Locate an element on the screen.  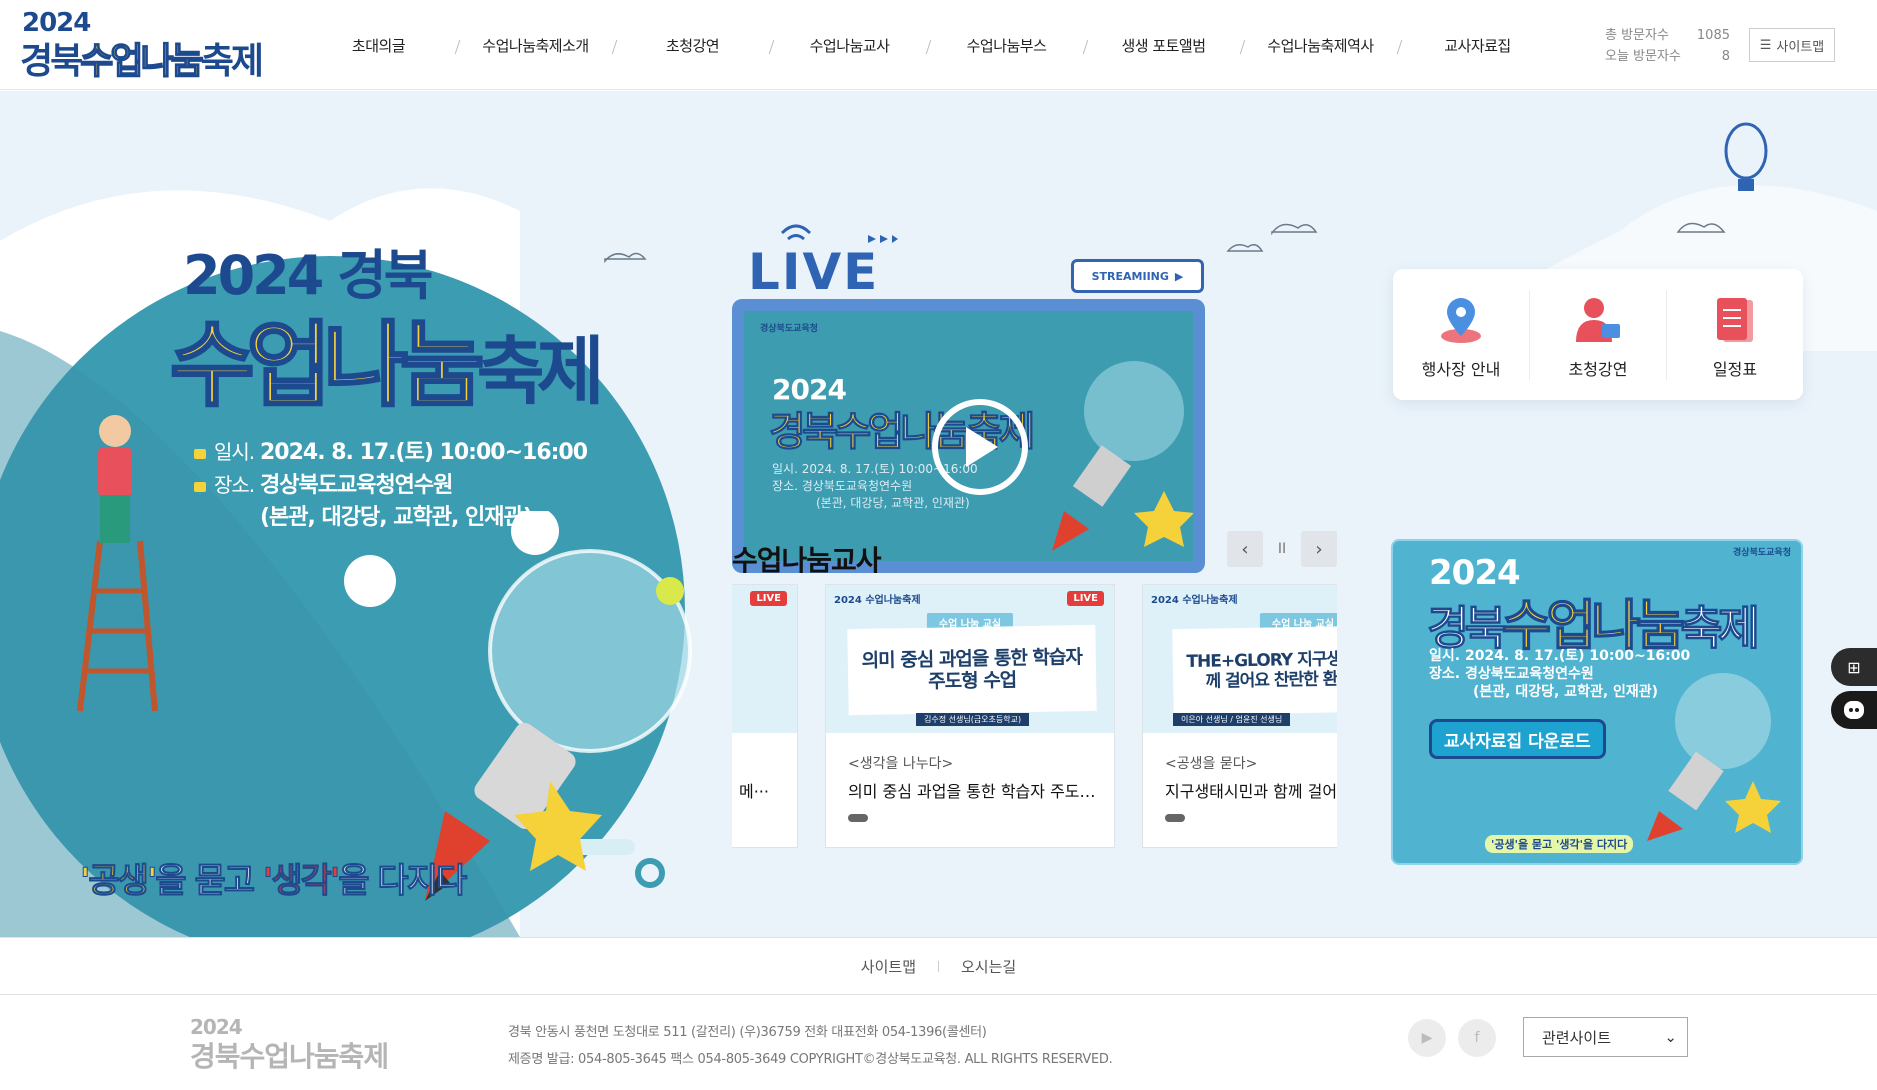
teacher-section-title: 수업나눔교사 is located at coordinates (807, 560).